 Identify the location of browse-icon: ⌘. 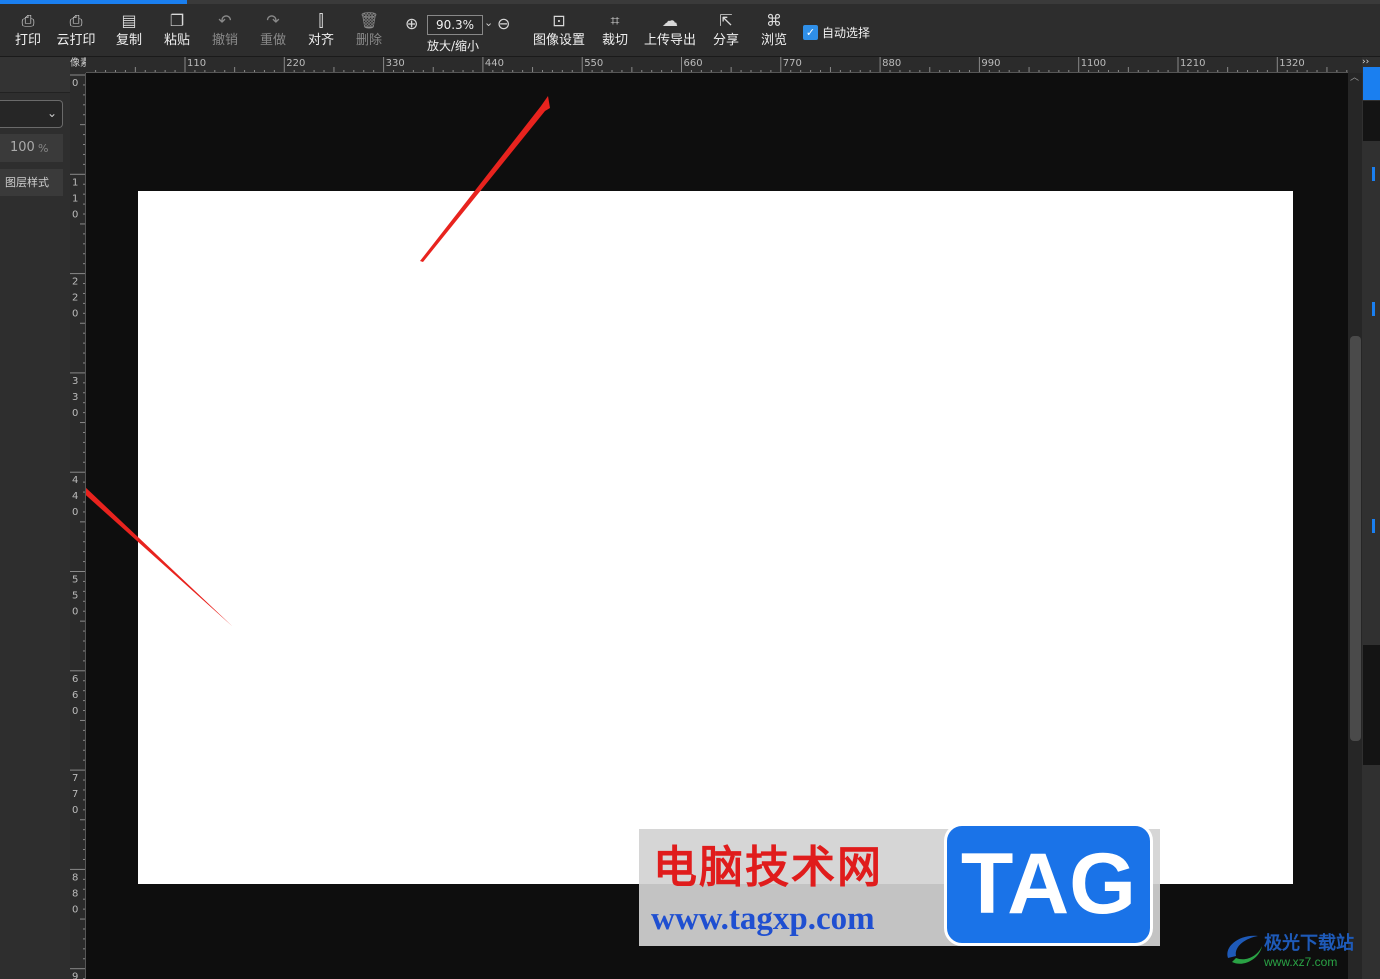
(774, 20).